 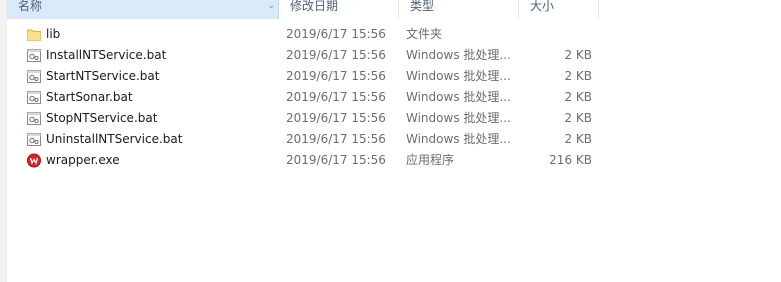 What do you see at coordinates (559, 9) in the screenshot?
I see `column-header-size: 大小` at bounding box center [559, 9].